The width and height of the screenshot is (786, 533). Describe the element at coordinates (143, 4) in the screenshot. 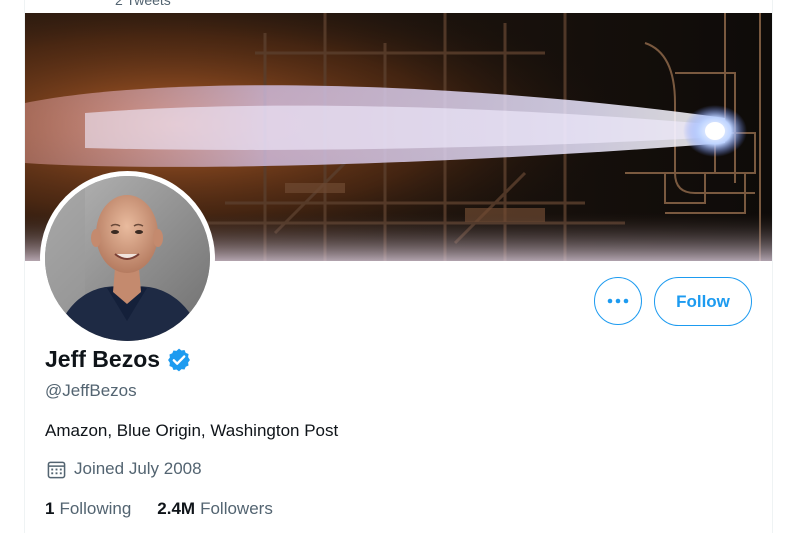

I see `tweets-count: 2 Tweets` at that location.